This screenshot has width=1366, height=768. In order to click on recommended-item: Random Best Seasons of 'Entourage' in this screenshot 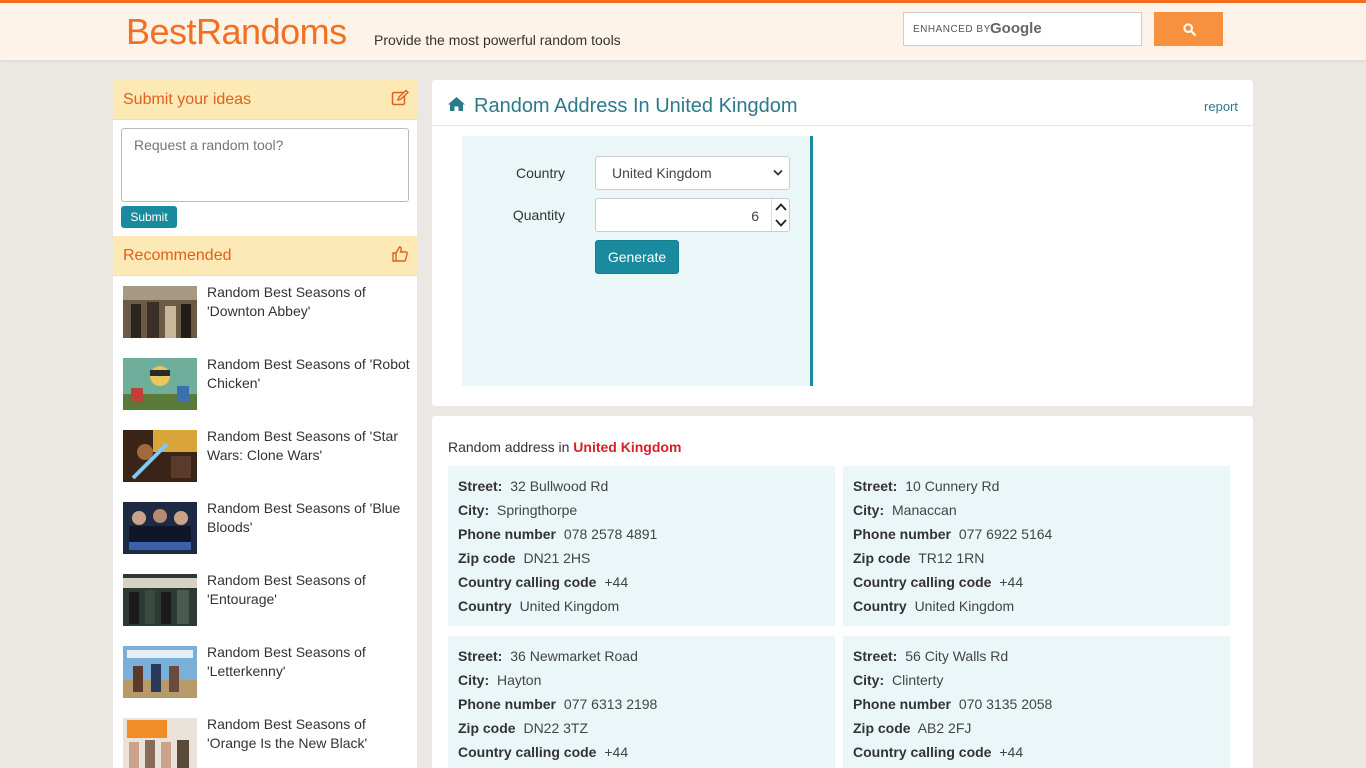, I will do `click(265, 598)`.